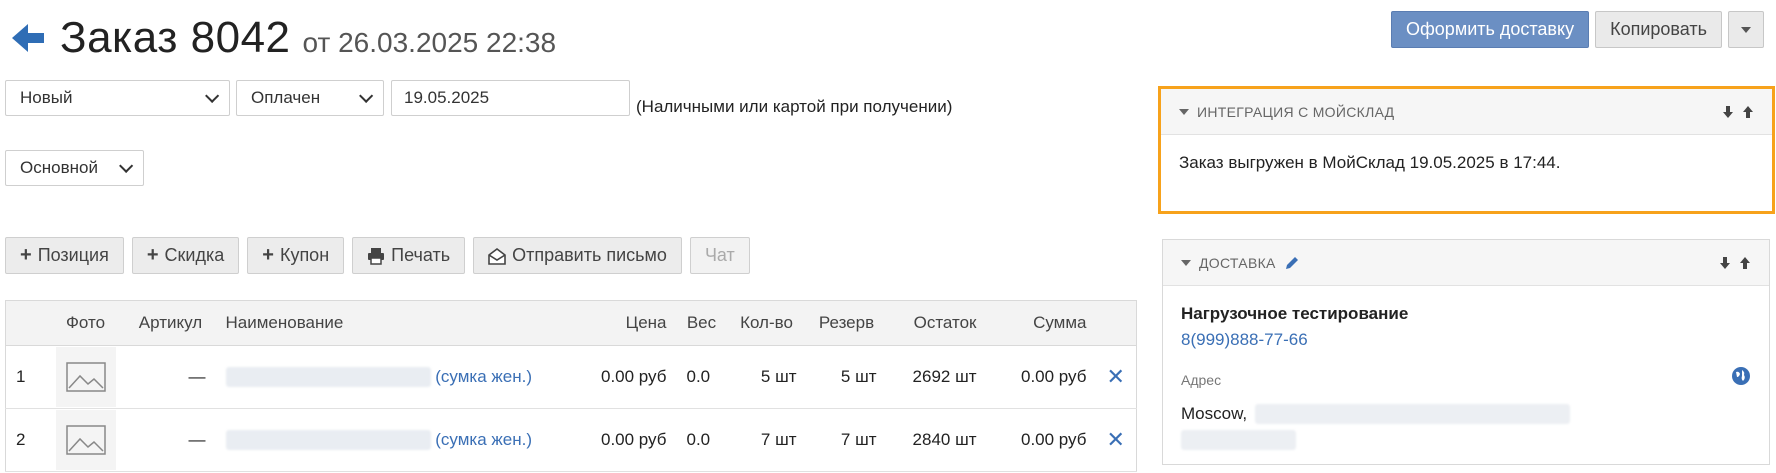 The height and width of the screenshot is (473, 1776). What do you see at coordinates (194, 255) in the screenshot?
I see `add-discount-label: Скидка` at bounding box center [194, 255].